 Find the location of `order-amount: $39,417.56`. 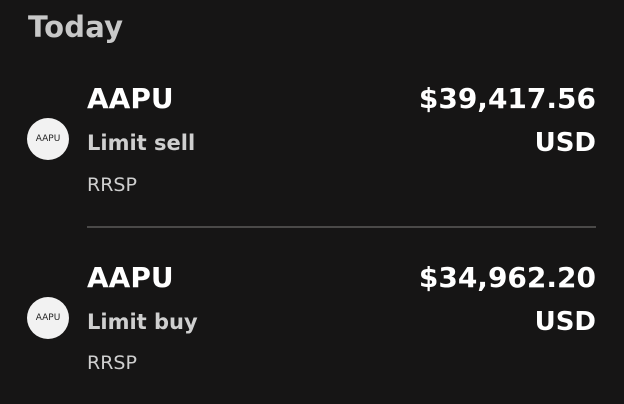

order-amount: $39,417.56 is located at coordinates (507, 98).